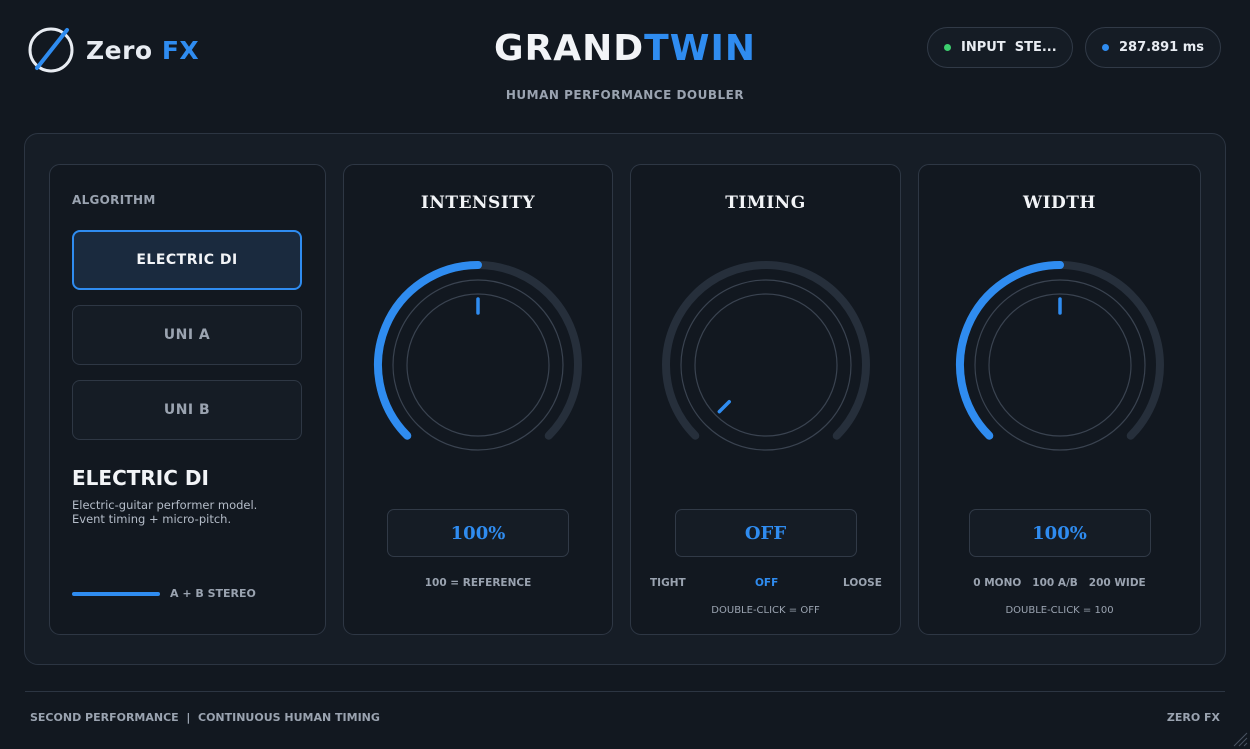  What do you see at coordinates (152, 518) in the screenshot?
I see `algorithm-description-line2: Event timing + micro-pitch.` at bounding box center [152, 518].